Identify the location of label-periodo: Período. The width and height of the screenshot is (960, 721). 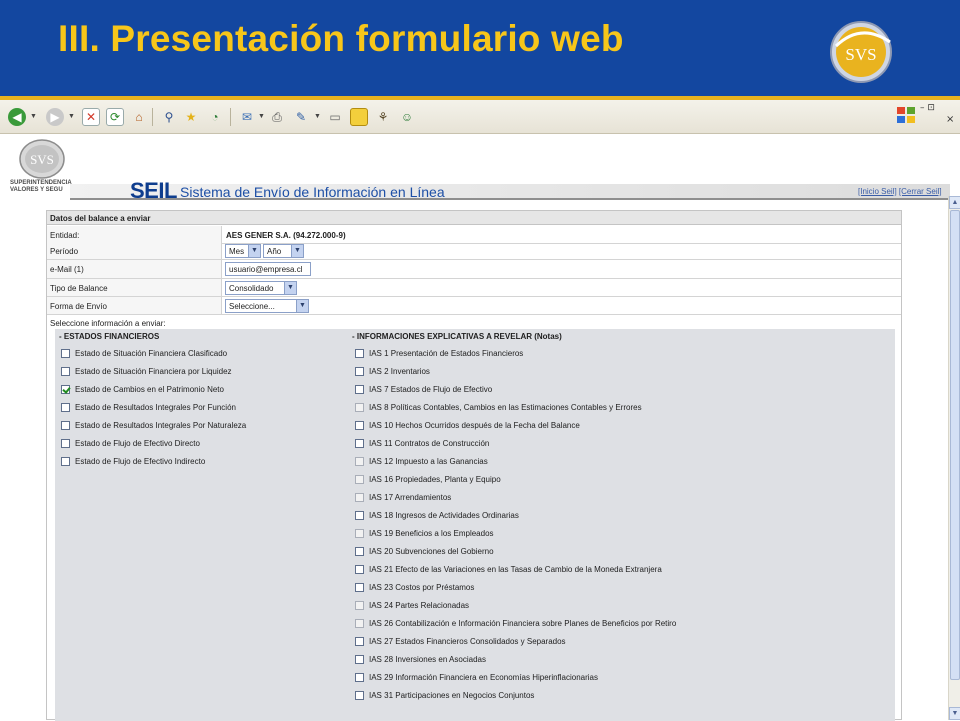
(134, 250).